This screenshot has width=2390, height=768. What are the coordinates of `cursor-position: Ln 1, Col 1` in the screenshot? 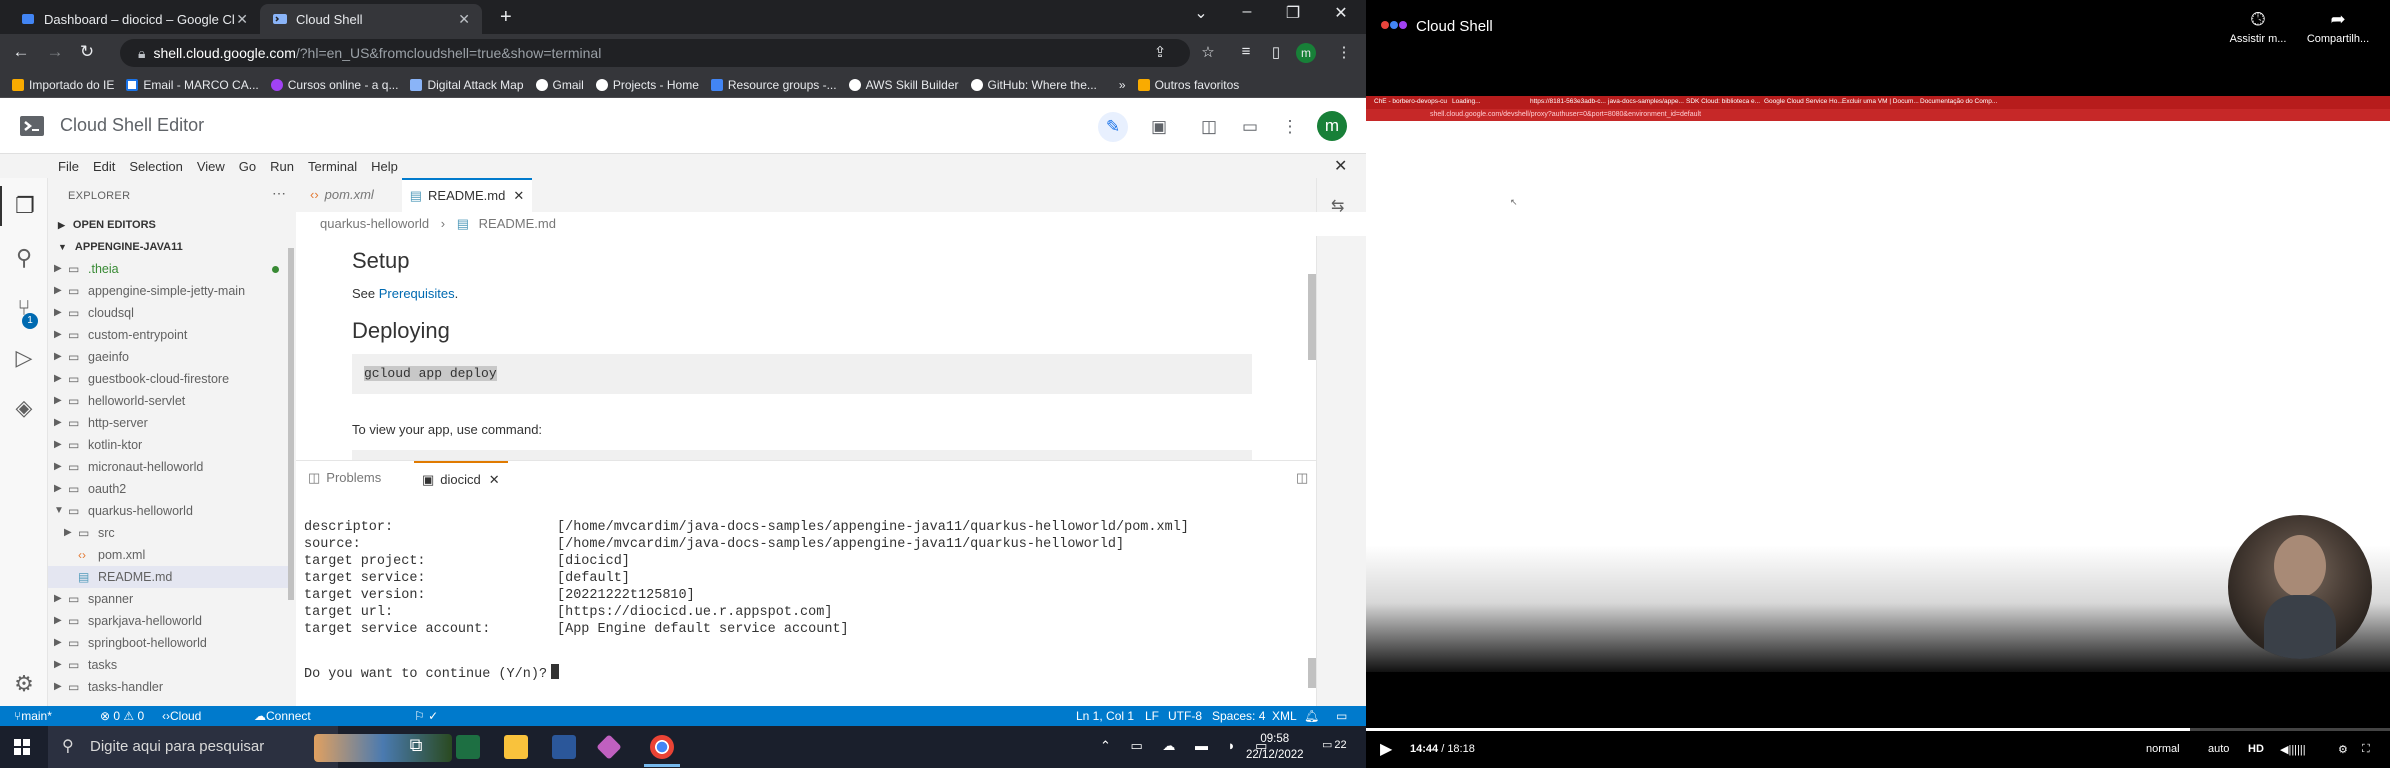 It's located at (1105, 716).